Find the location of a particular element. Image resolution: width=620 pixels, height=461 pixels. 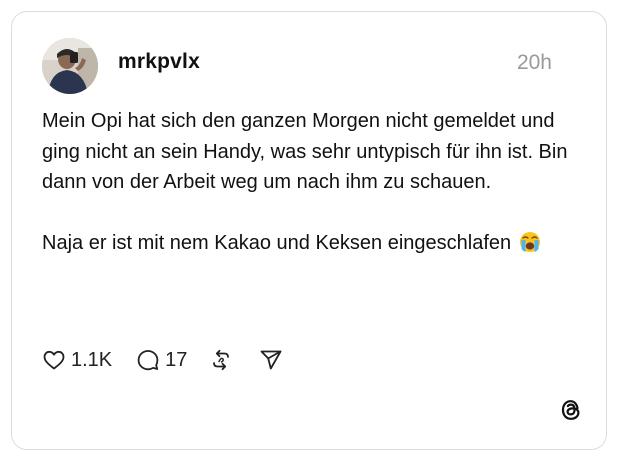

post-timestamp: 20h is located at coordinates (534, 62).